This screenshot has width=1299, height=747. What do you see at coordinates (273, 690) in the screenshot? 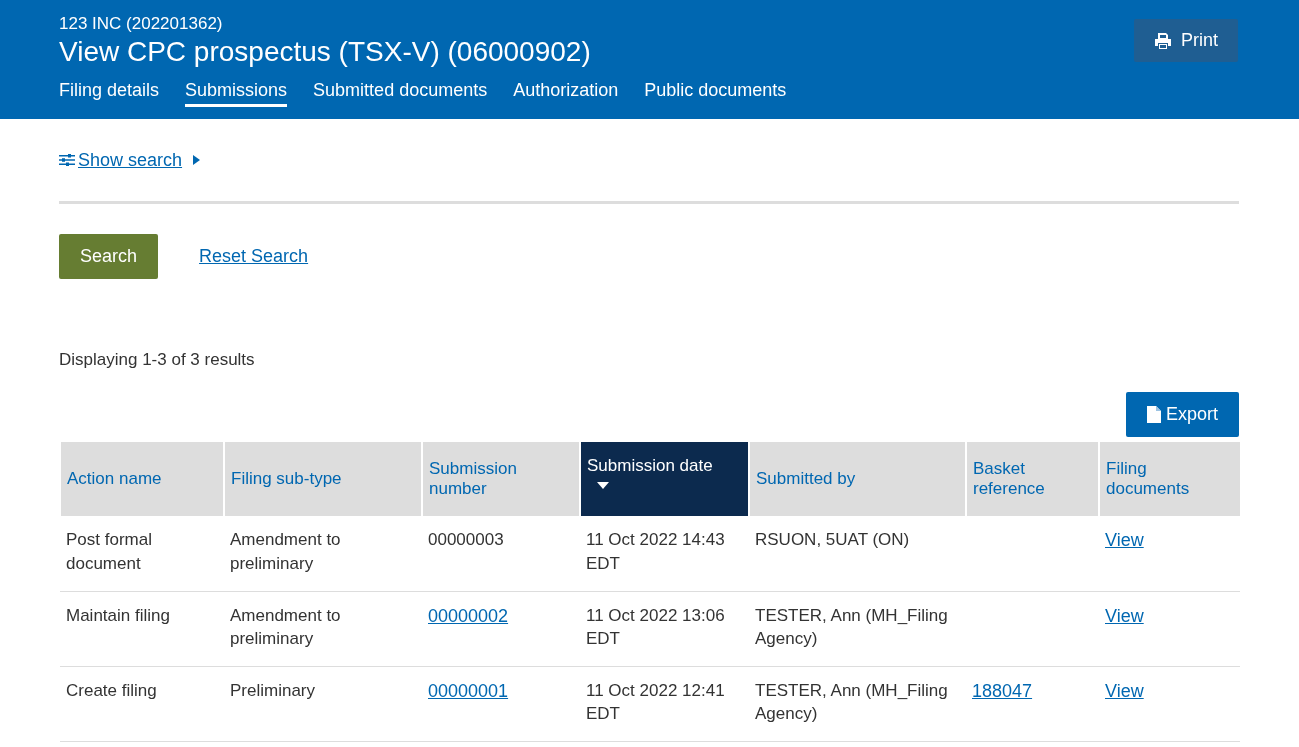
I see `table-cell: Preliminary` at bounding box center [273, 690].